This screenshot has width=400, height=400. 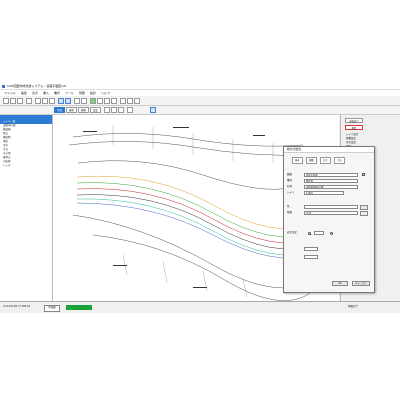 I want to click on menu-item: ヘルプ, so click(x=105, y=93).